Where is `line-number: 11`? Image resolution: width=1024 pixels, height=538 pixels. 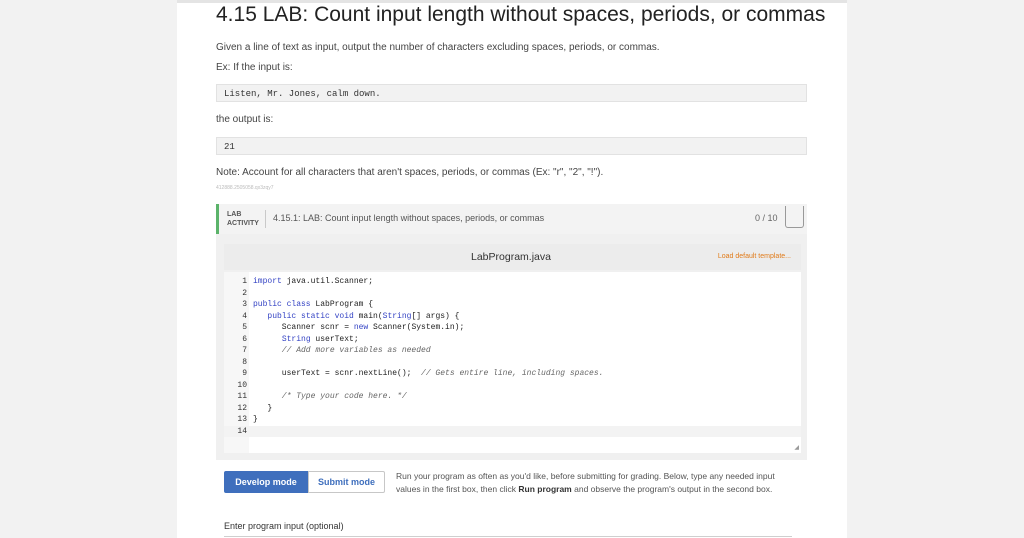
line-number: 11 is located at coordinates (242, 396).